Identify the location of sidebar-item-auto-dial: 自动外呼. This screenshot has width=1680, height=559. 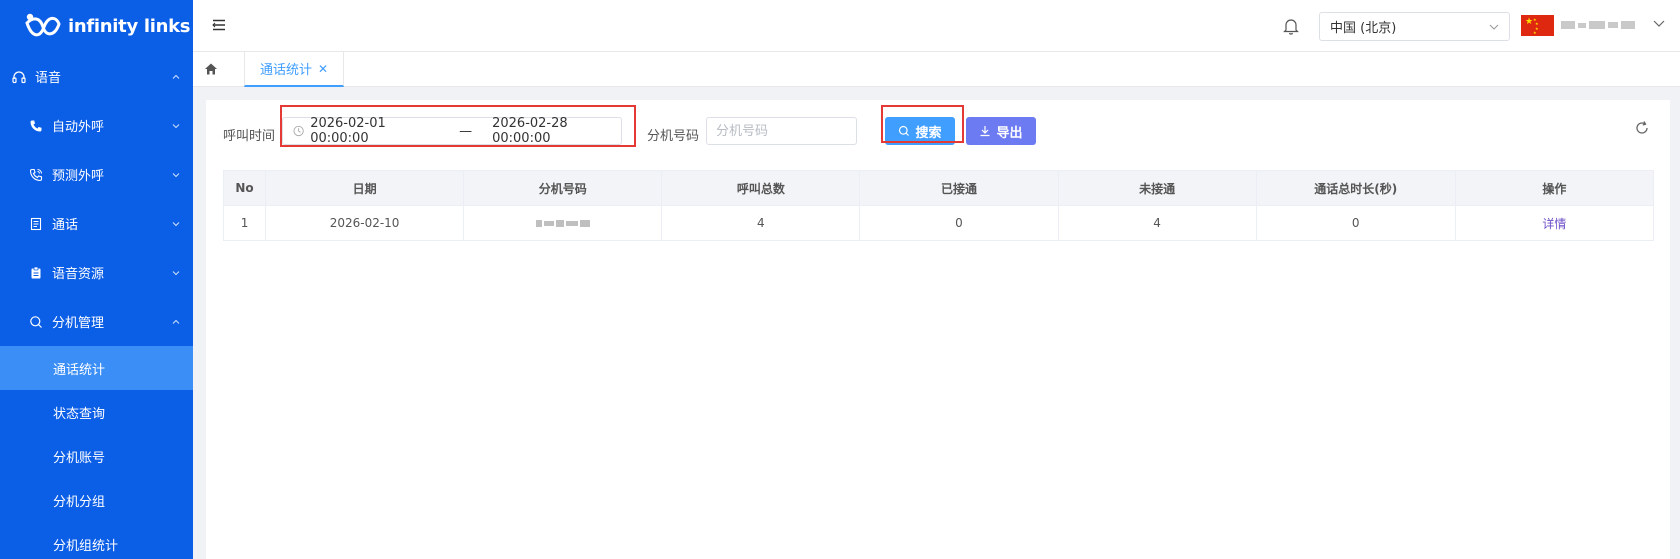
(96, 125).